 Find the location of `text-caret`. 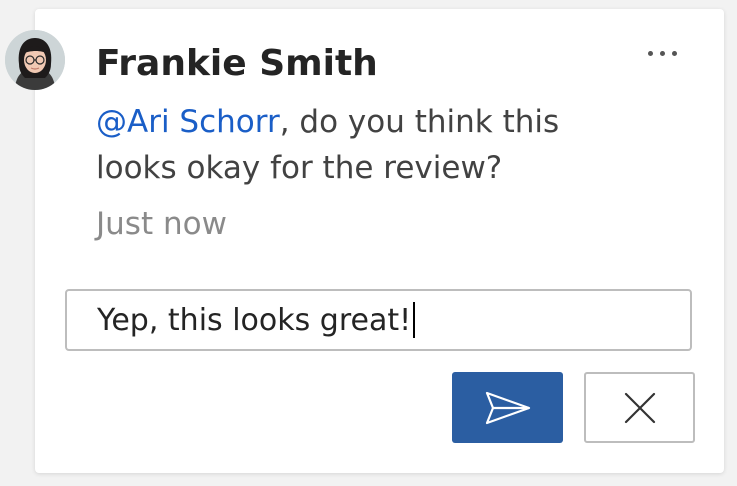

text-caret is located at coordinates (414, 320).